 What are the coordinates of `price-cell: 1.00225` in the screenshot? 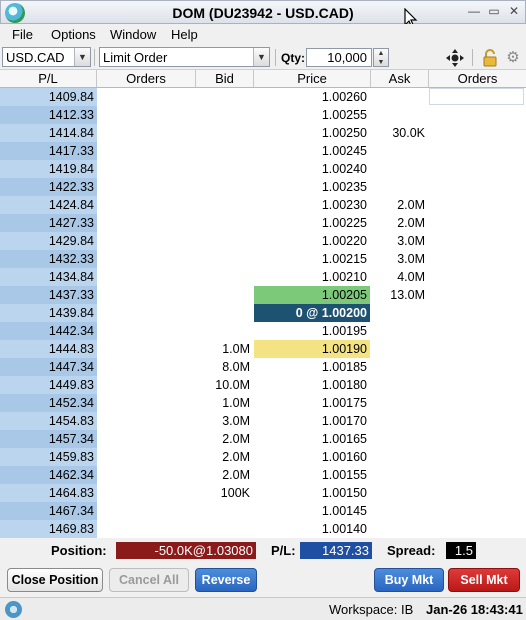 It's located at (312, 223).